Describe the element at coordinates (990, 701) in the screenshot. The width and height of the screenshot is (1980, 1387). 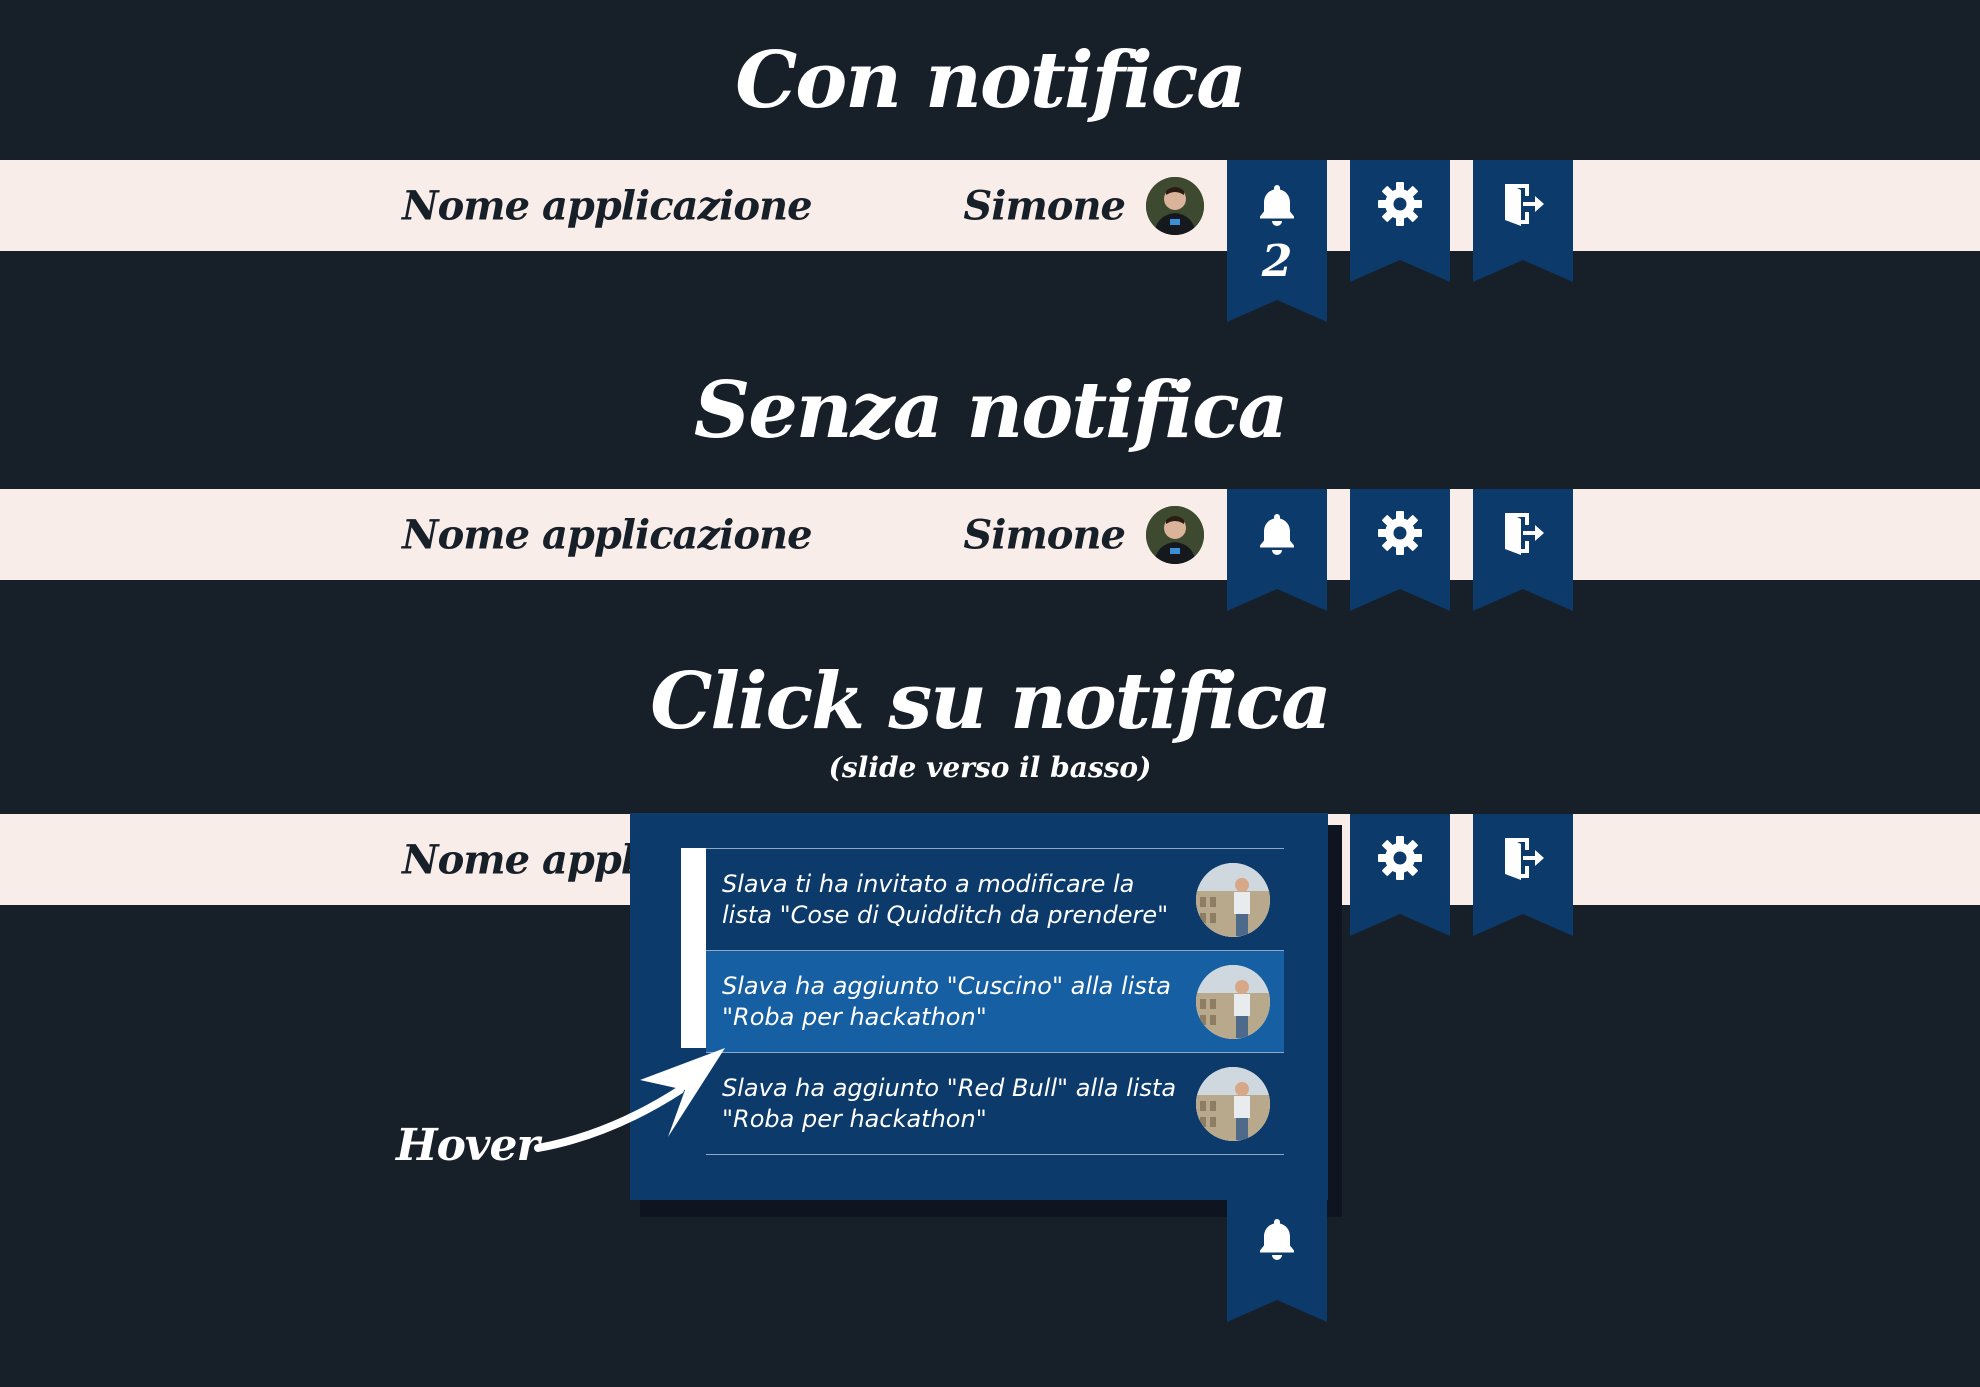
I see `section-title-notification-click: Click su notifica` at that location.